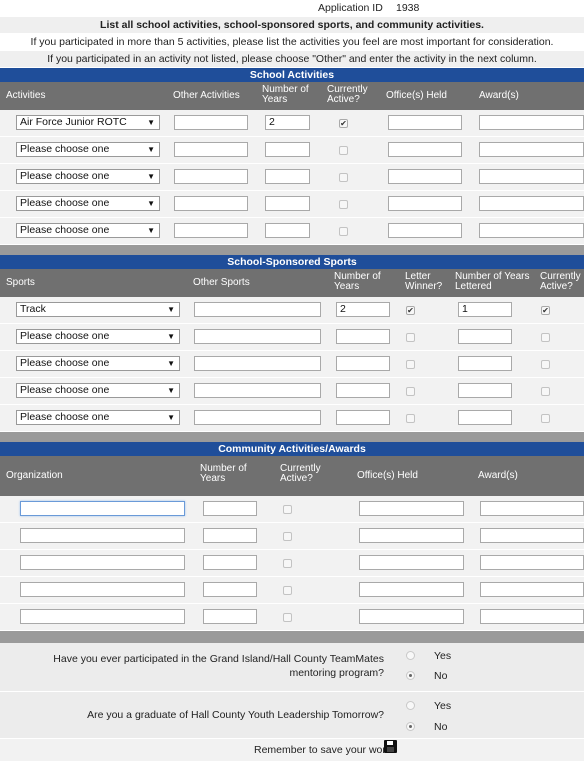 The image size is (584, 783). What do you see at coordinates (410, 675) in the screenshot?
I see `teammates-no-radio` at bounding box center [410, 675].